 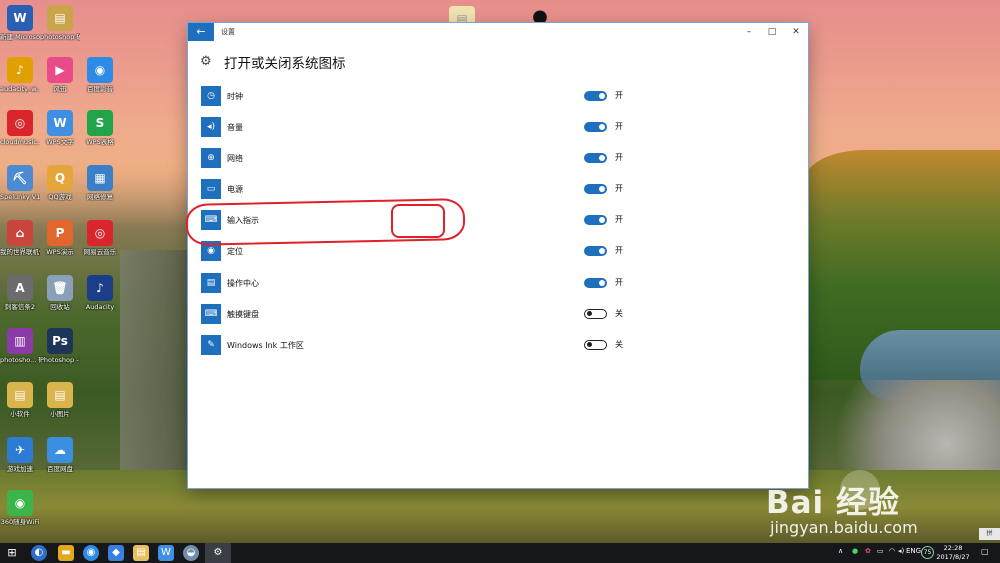 I want to click on desktop-icon-fengxun: ▶ 风迅, so click(x=60, y=75).